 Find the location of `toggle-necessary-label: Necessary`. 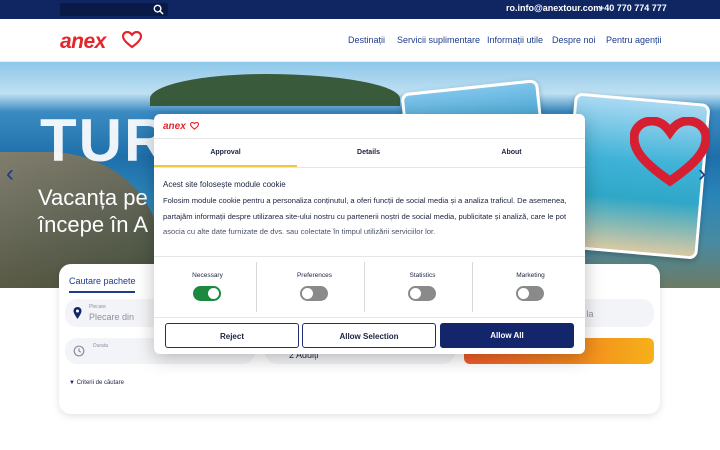

toggle-necessary-label: Necessary is located at coordinates (207, 275).